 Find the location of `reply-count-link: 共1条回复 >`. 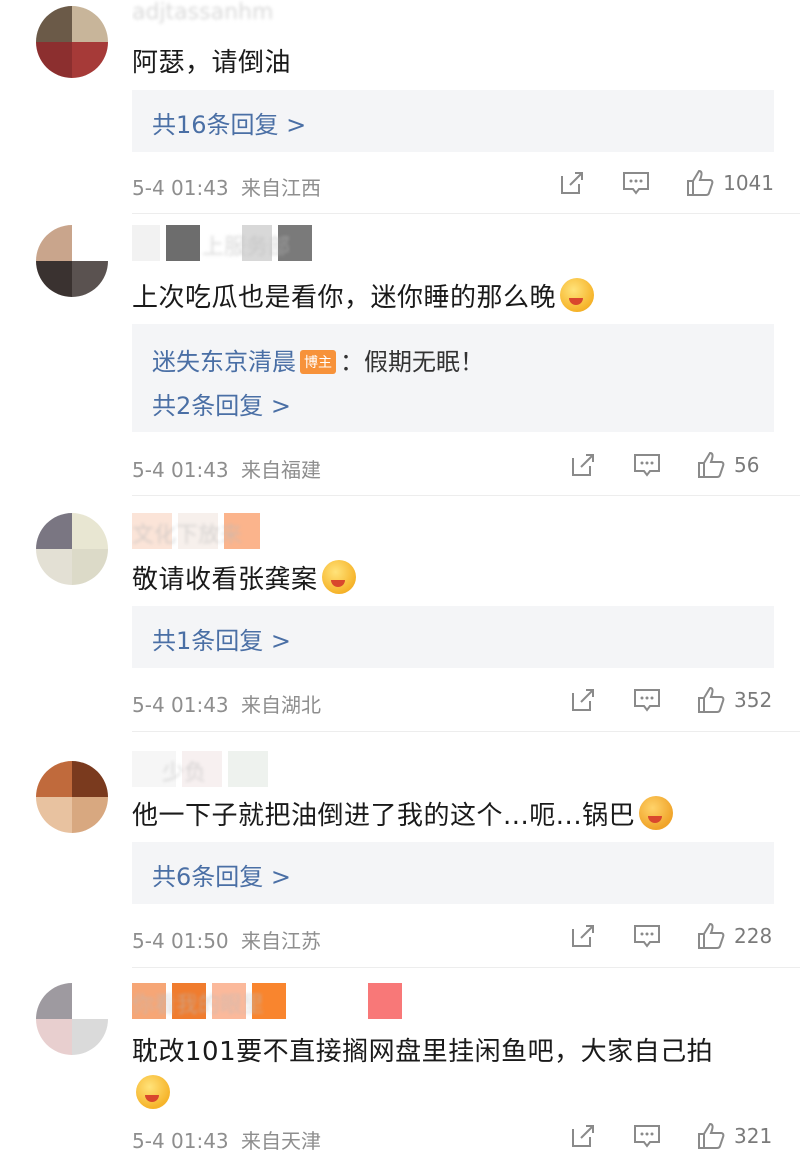

reply-count-link: 共1条回复 > is located at coordinates (221, 638).